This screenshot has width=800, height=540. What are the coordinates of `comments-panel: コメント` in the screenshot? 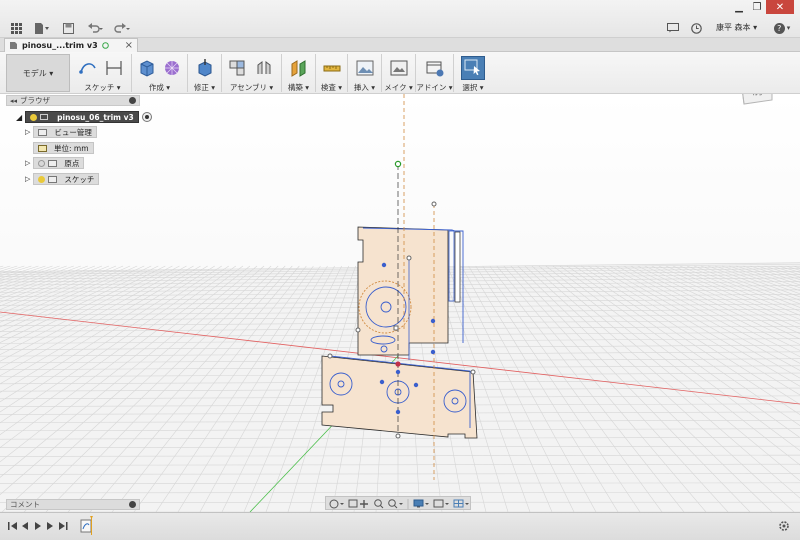 It's located at (73, 504).